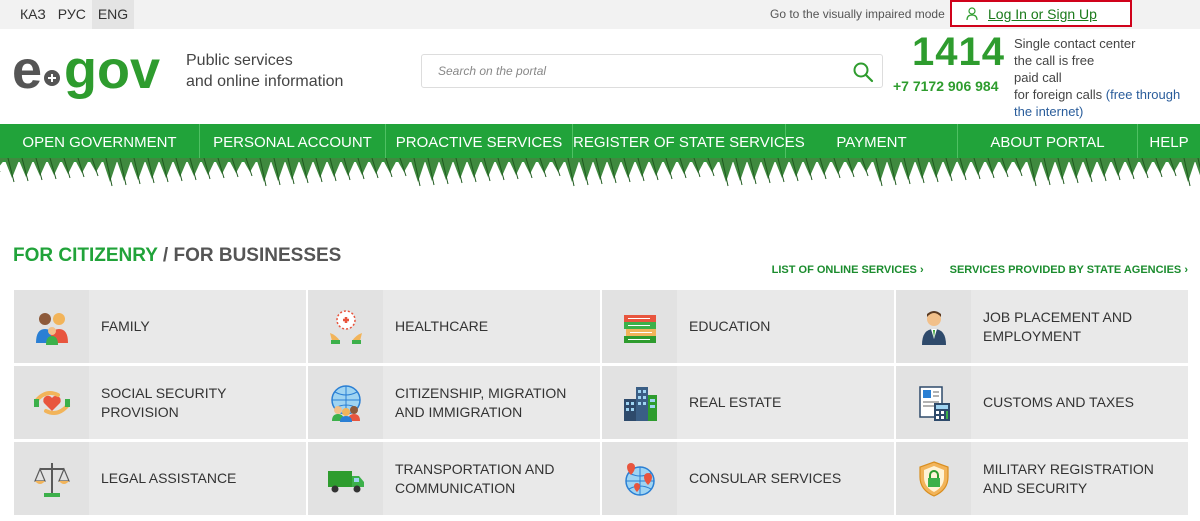  What do you see at coordinates (1048, 143) in the screenshot?
I see `nav-about-portal: ABOUT PORTAL` at bounding box center [1048, 143].